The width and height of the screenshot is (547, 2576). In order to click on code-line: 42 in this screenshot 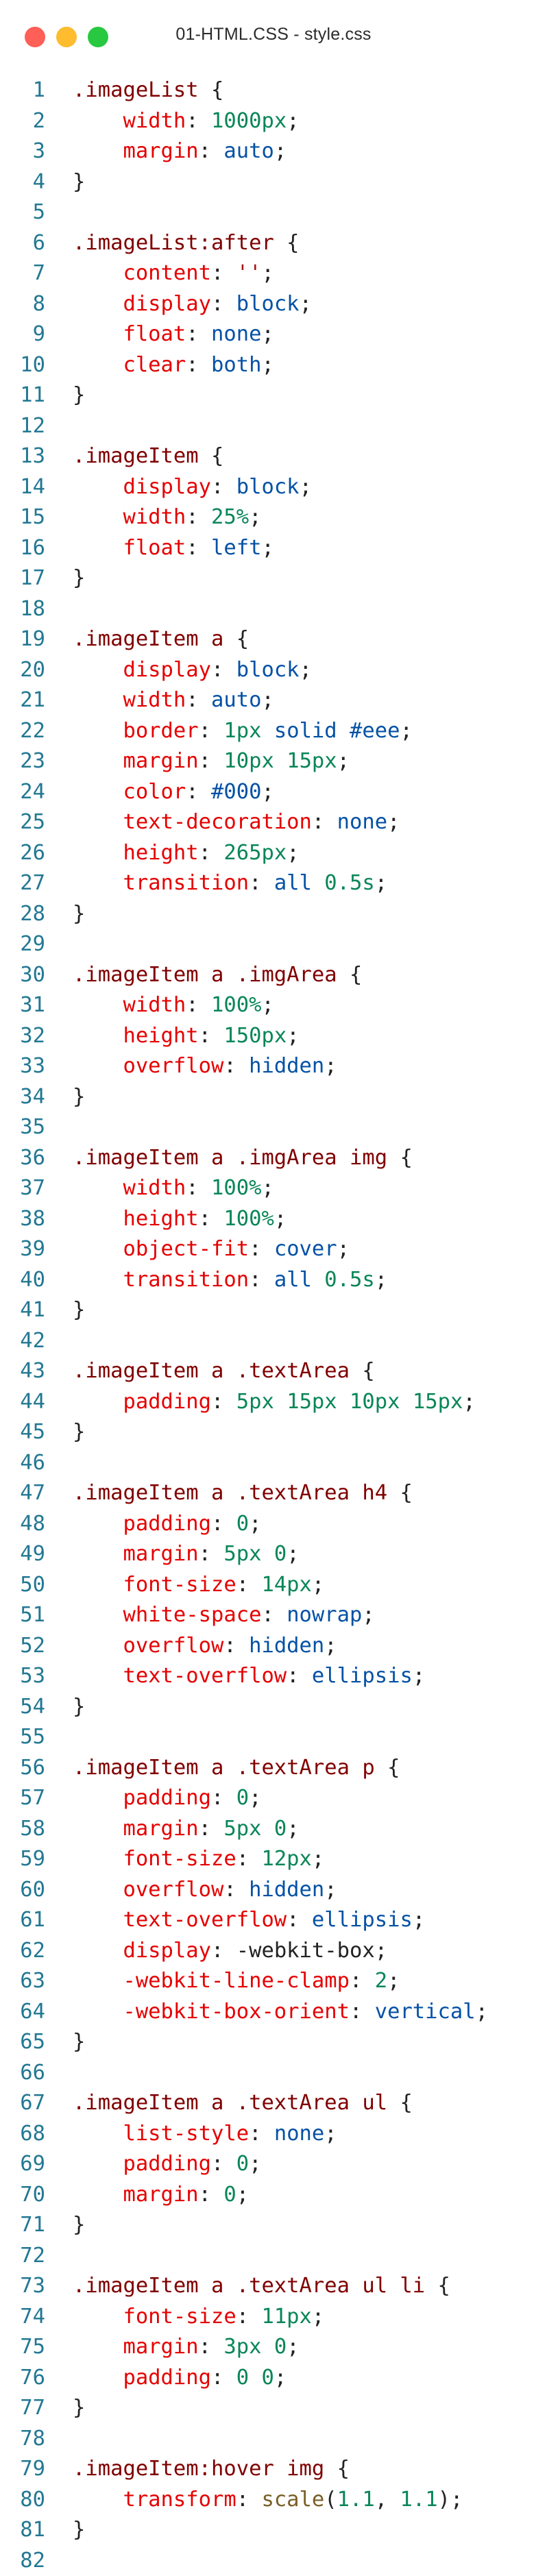, I will do `click(273, 1342)`.